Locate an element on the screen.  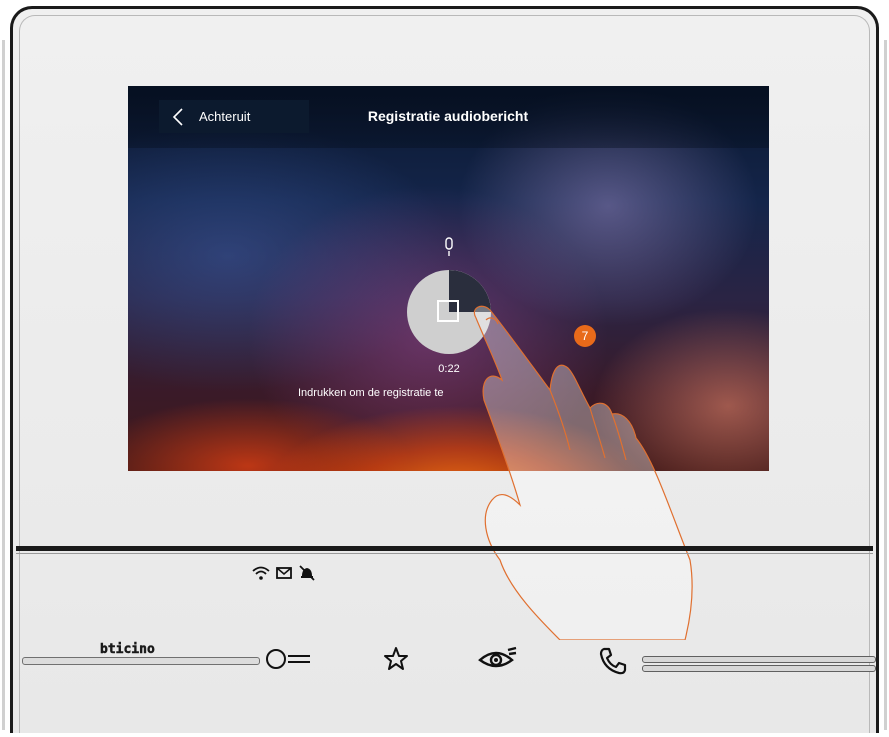
eye-icon is located at coordinates (497, 657).